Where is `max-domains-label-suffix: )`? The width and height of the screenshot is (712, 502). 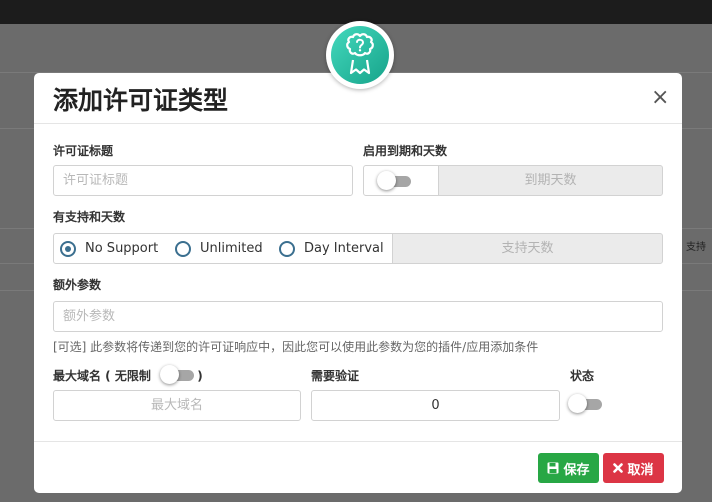
max-domains-label-suffix: ) is located at coordinates (200, 376).